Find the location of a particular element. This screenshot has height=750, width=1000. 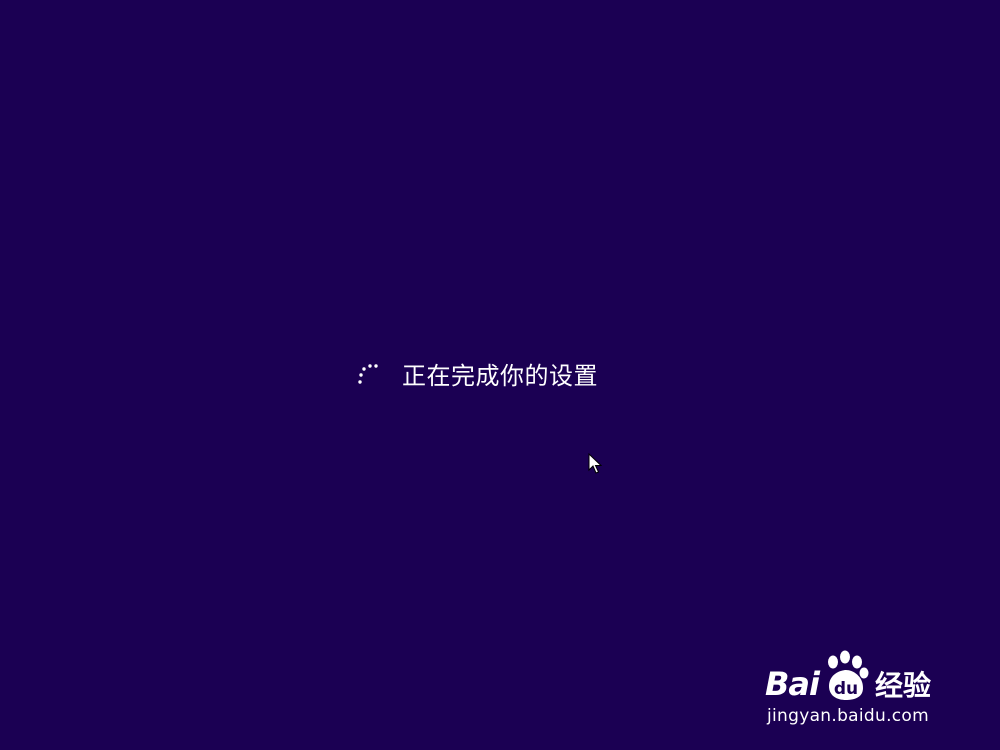

baidu-paw-icon: du is located at coordinates (848, 675).